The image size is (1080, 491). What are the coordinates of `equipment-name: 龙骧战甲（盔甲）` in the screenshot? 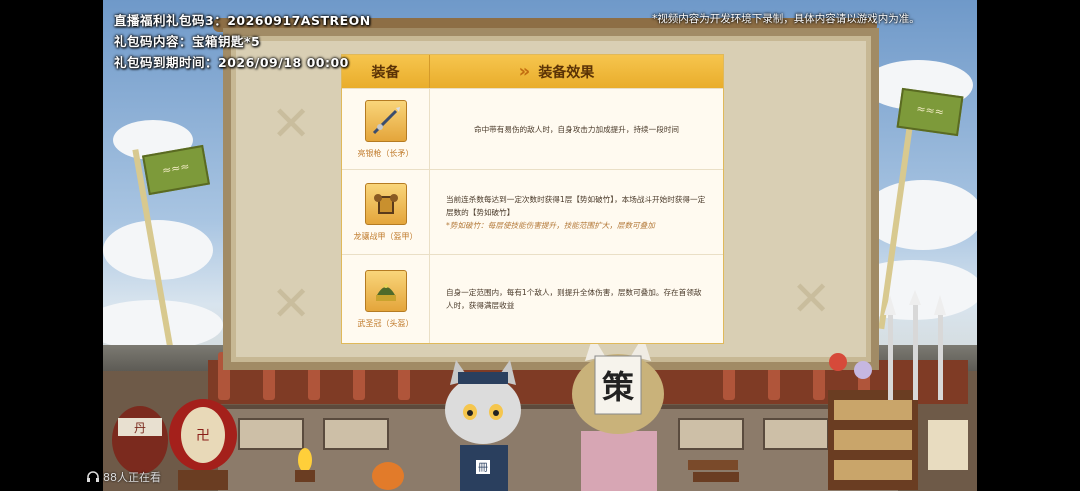 It's located at (385, 236).